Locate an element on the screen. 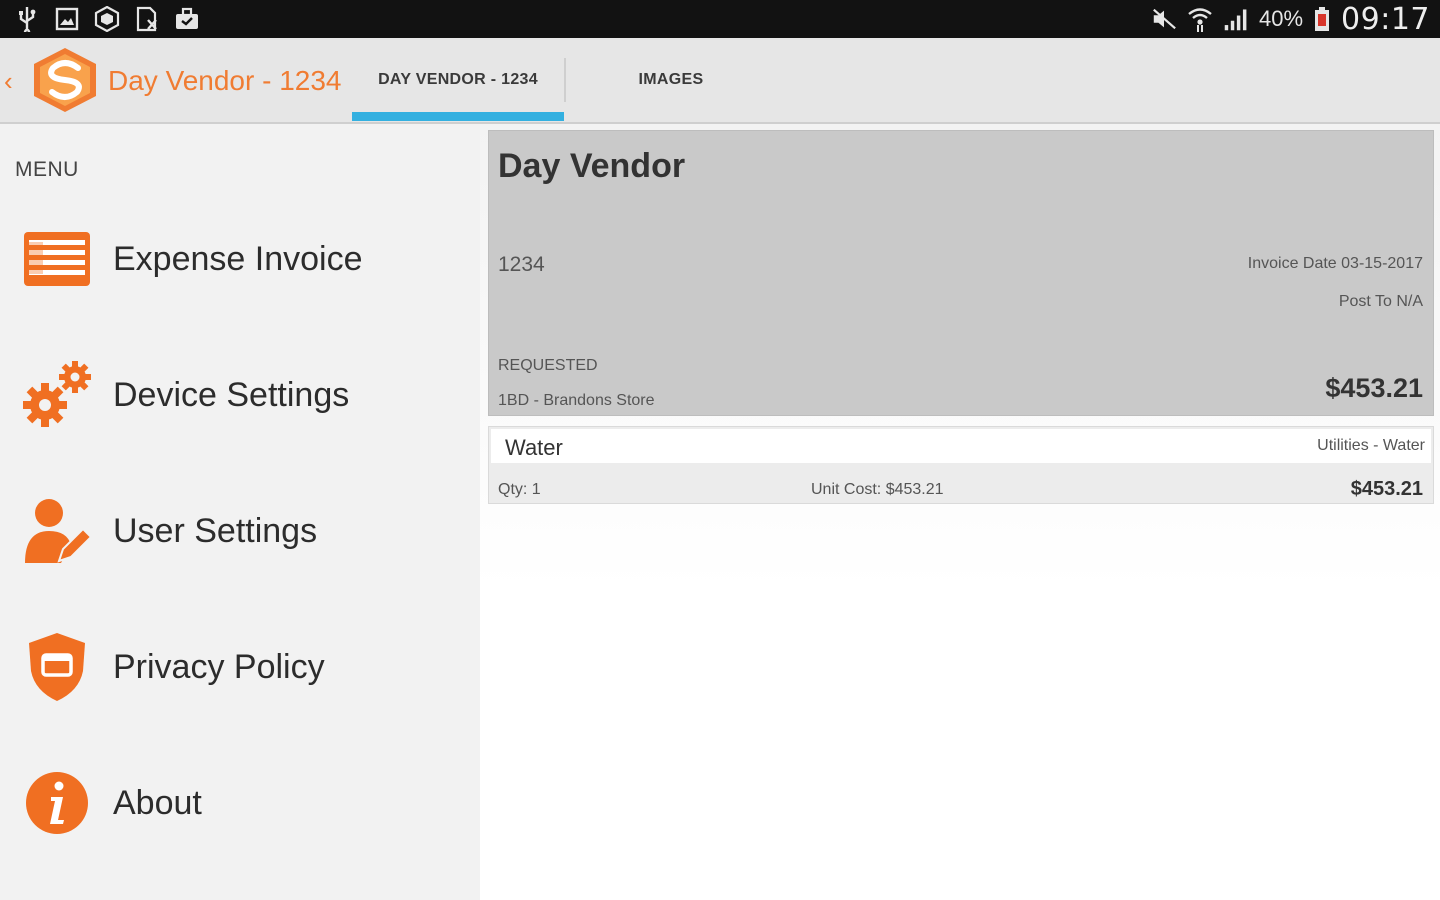 This screenshot has height=900, width=1440. app-logo-icon is located at coordinates (65, 80).